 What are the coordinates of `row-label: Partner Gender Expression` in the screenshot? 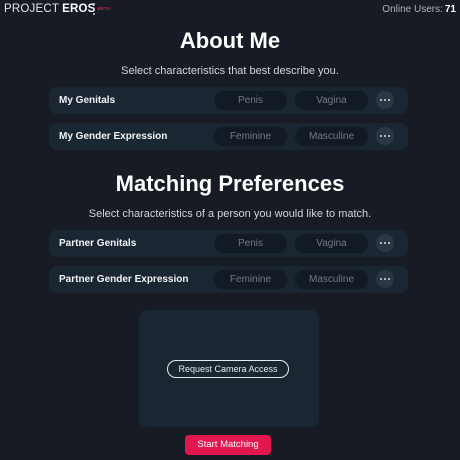 It's located at (124, 279).